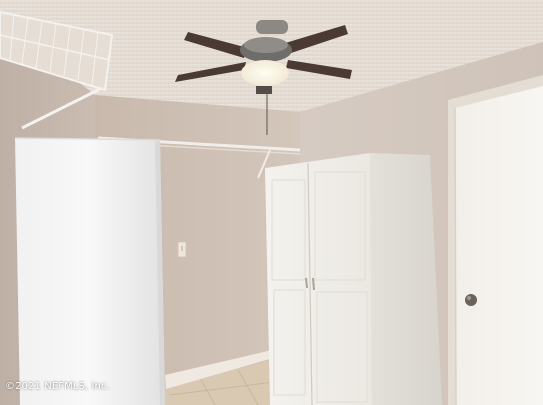  I want to click on interior-door, so click(495, 240).